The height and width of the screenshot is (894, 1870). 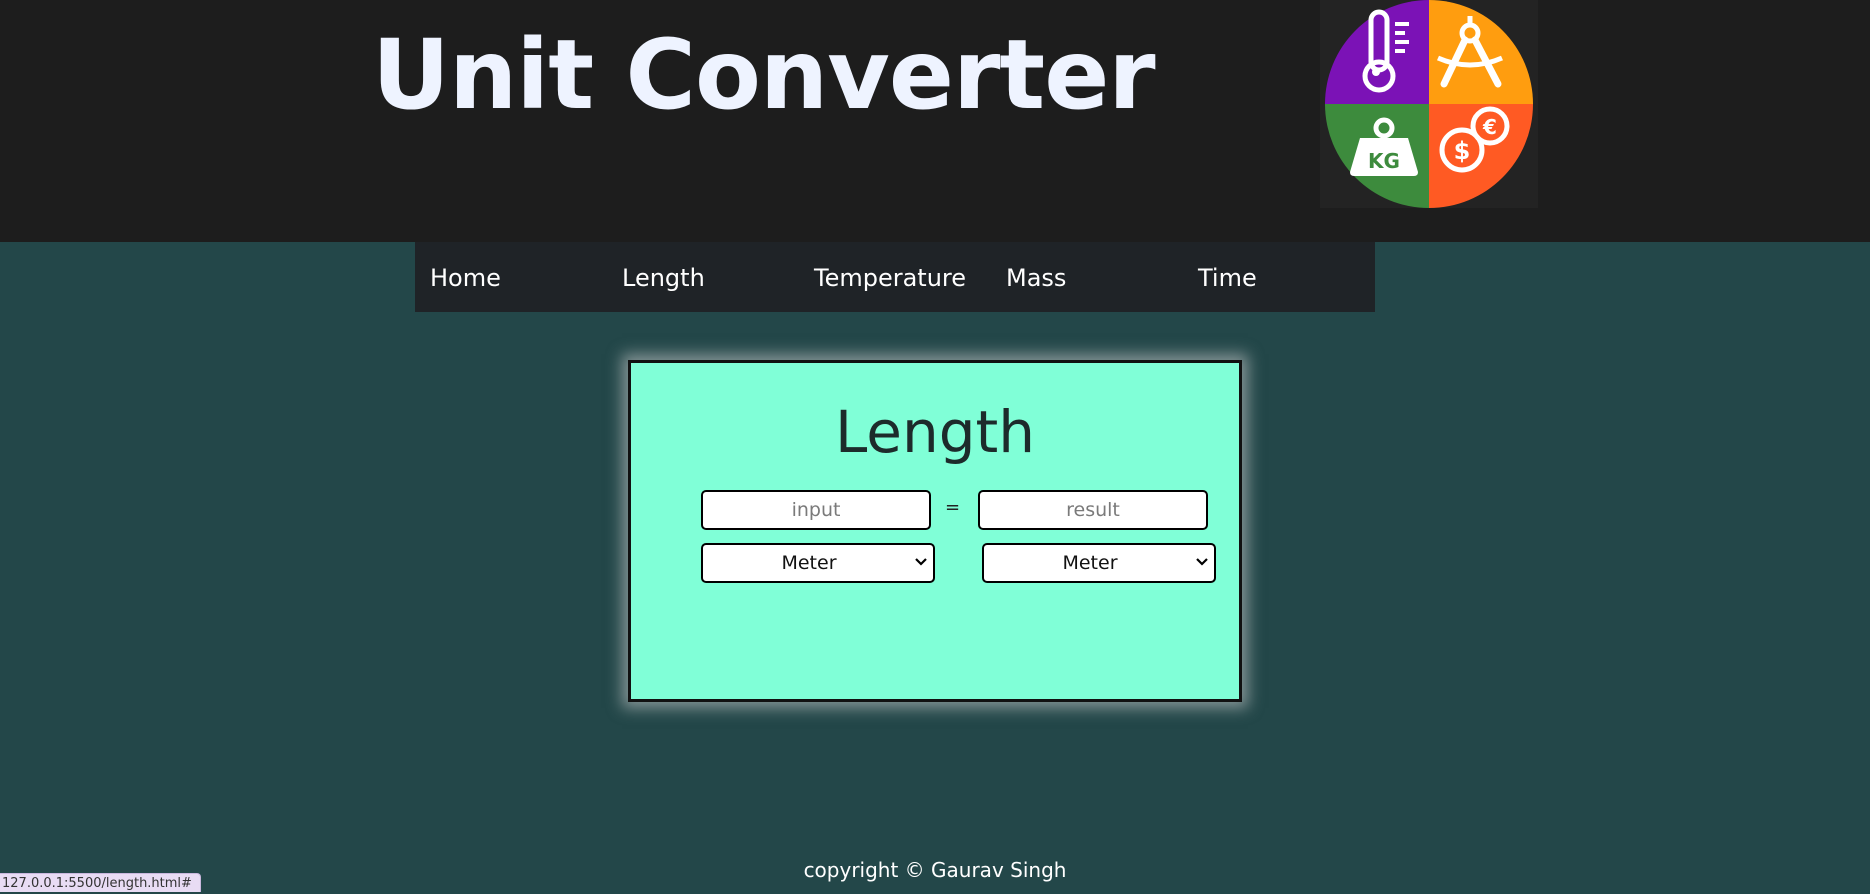 I want to click on converter-title: Length, so click(x=935, y=432).